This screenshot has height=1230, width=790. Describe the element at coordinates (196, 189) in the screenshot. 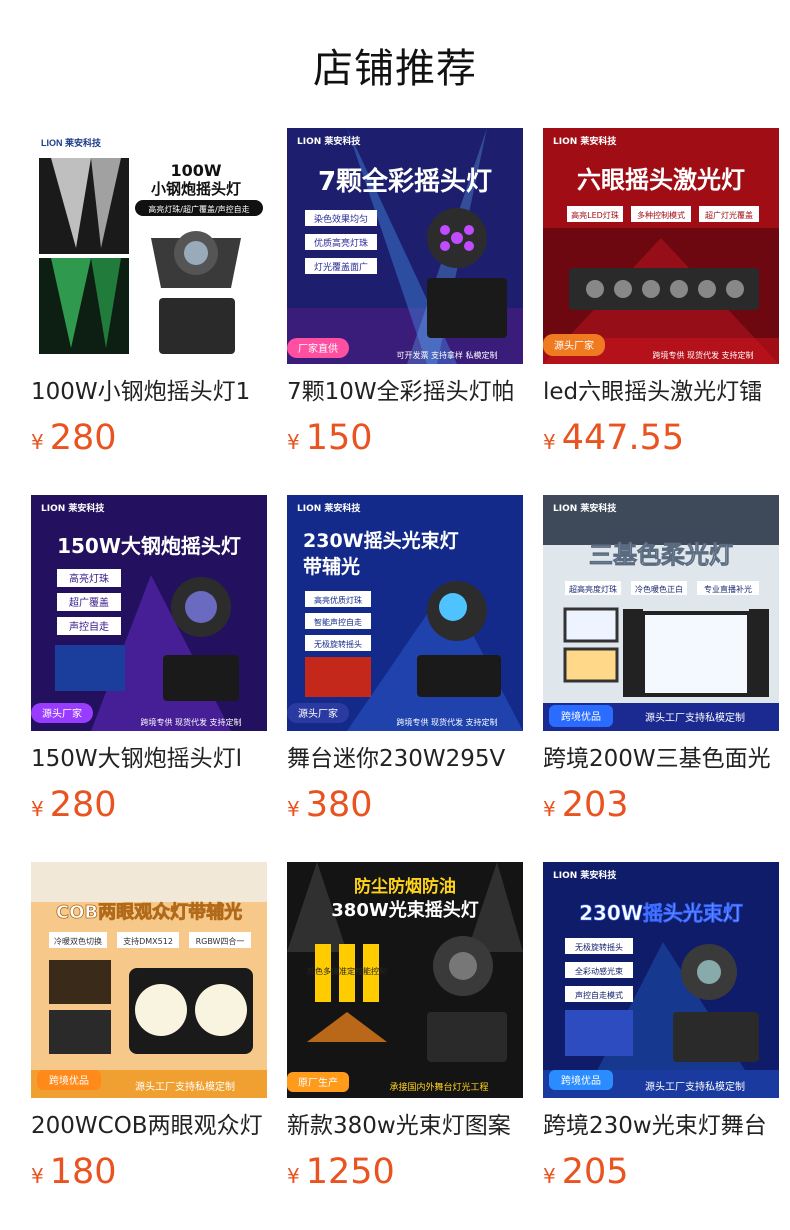

I see `svg-text: 小钢炮摇头灯` at that location.